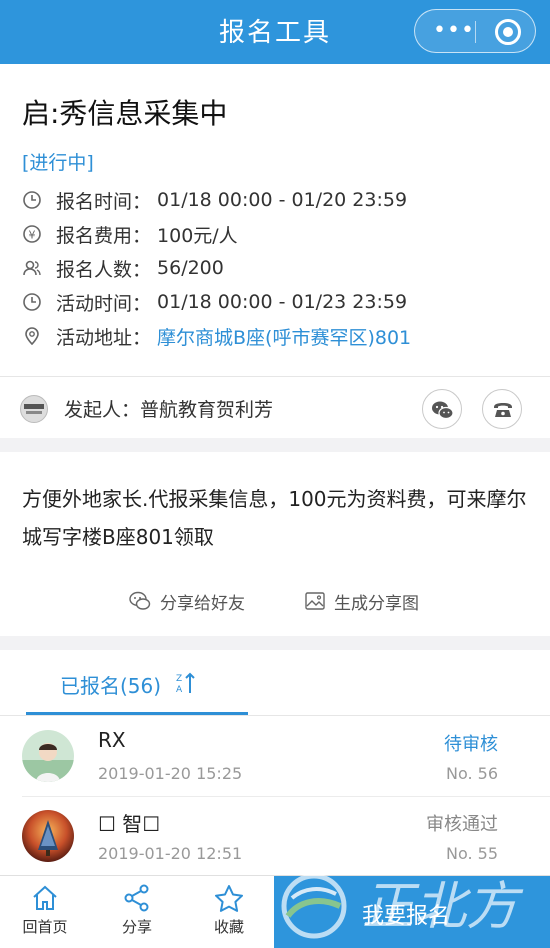  I want to click on detail-row-activity-time: 活动时间： 01/18 00:00 - 01/23 23:59, so click(214, 302).